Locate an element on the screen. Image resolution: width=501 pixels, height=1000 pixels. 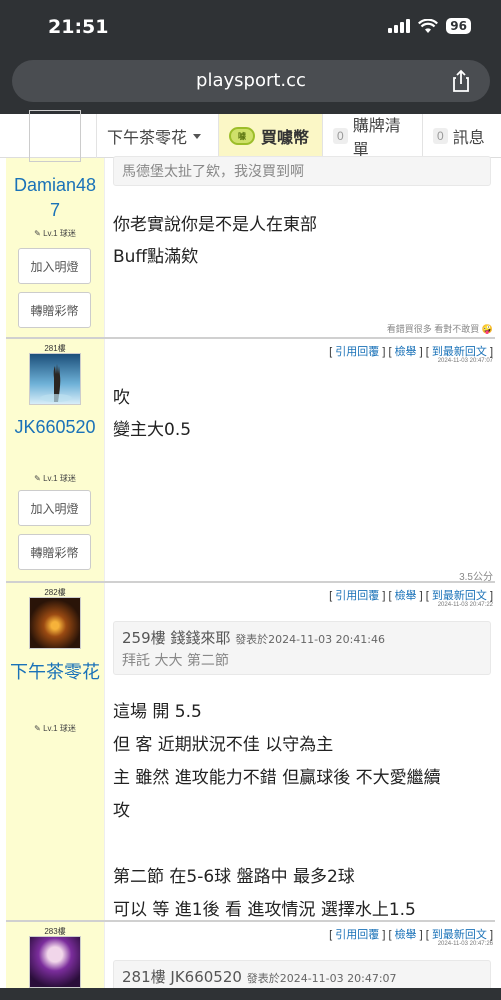
post-body-line: 第二節 在5-6球 盤路中 最多2球 is located at coordinates (234, 877).